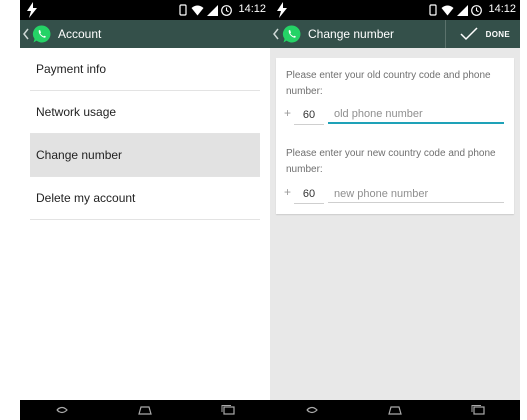  Describe the element at coordinates (145, 155) in the screenshot. I see `menu-item-change-number: Change number` at that location.